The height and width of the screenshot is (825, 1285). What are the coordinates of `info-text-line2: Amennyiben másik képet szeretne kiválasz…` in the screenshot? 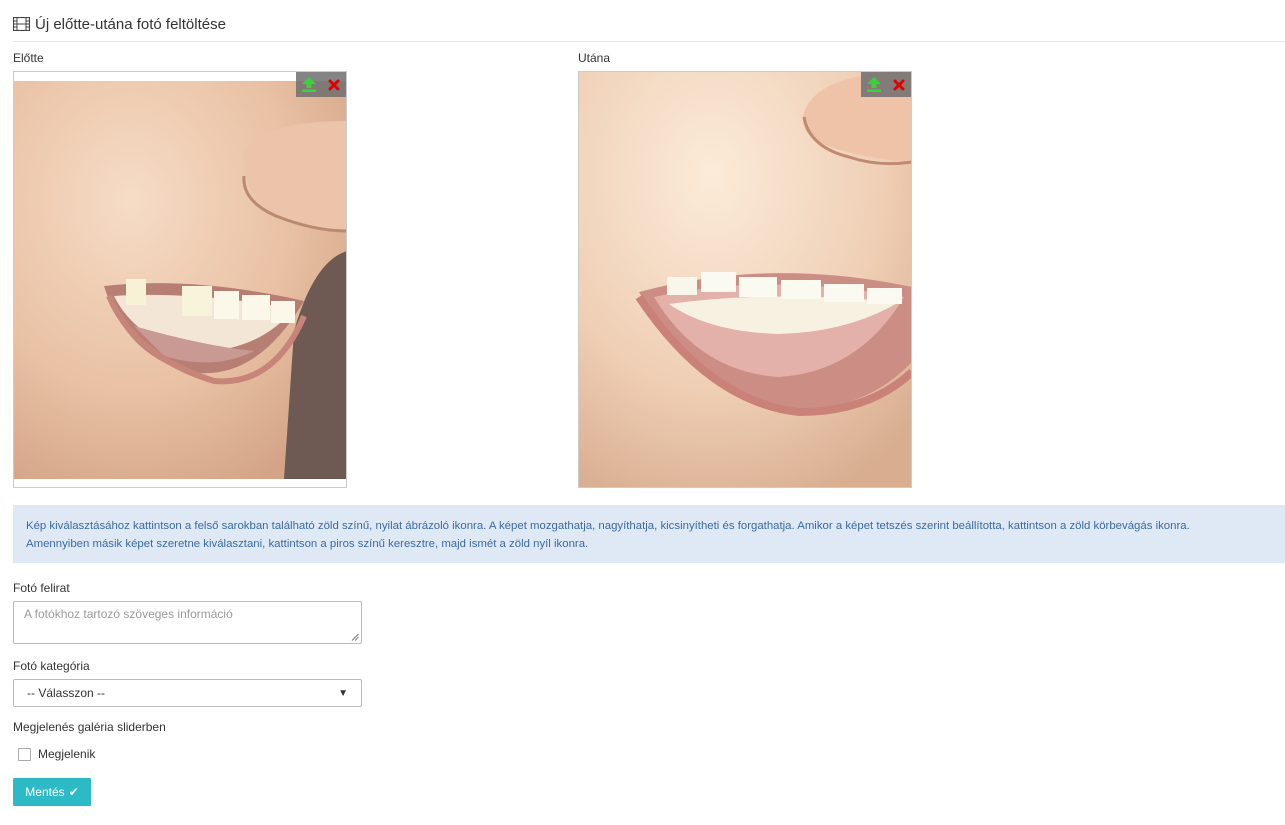 It's located at (307, 544).